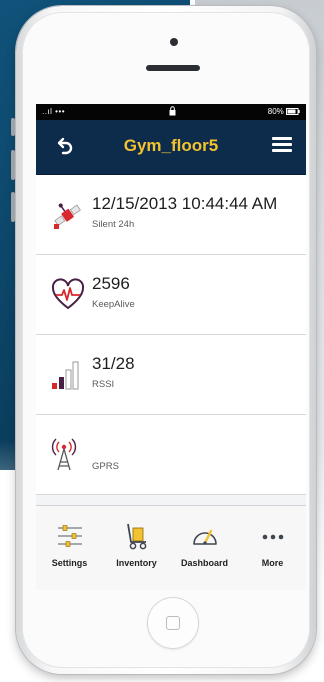  I want to click on battery-icon, so click(293, 111).